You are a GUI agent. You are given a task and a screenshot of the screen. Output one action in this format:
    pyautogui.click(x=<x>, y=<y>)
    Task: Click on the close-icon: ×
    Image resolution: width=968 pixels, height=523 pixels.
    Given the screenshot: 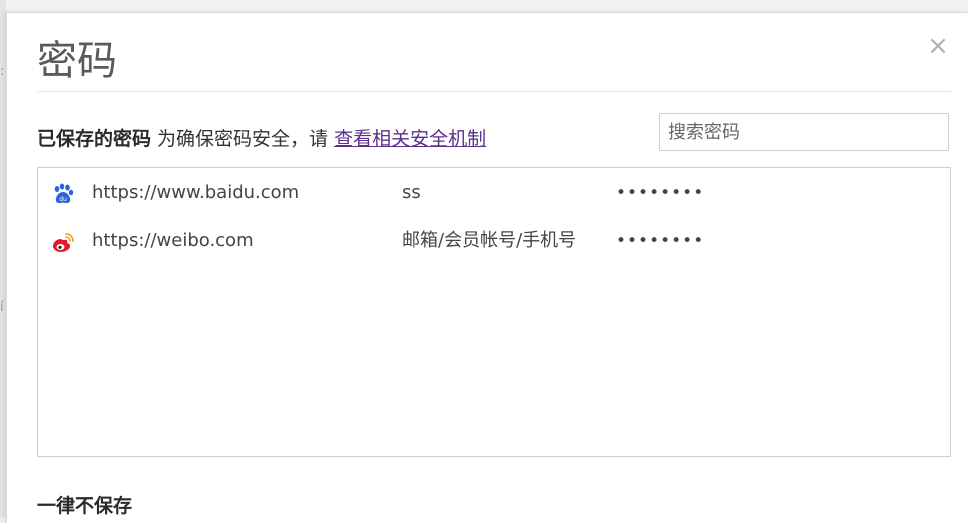 What is the action you would take?
    pyautogui.click(x=938, y=46)
    